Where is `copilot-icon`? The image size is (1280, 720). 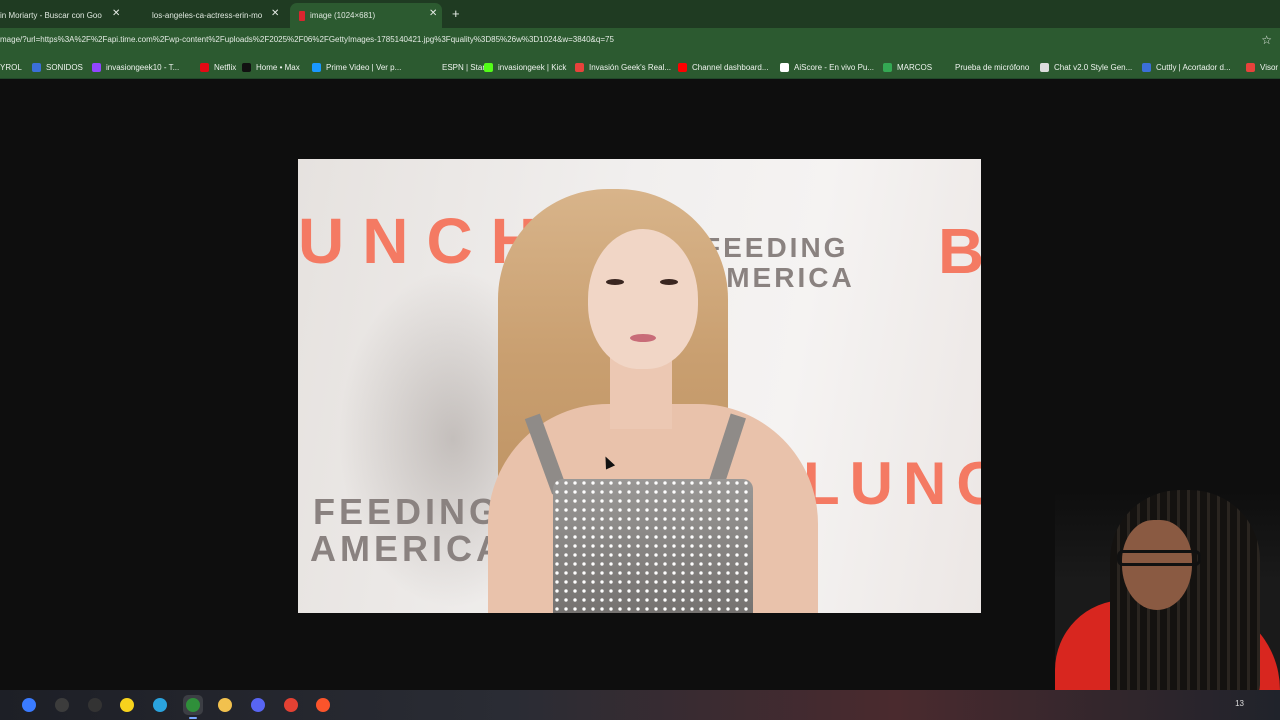
copilot-icon is located at coordinates (29, 705).